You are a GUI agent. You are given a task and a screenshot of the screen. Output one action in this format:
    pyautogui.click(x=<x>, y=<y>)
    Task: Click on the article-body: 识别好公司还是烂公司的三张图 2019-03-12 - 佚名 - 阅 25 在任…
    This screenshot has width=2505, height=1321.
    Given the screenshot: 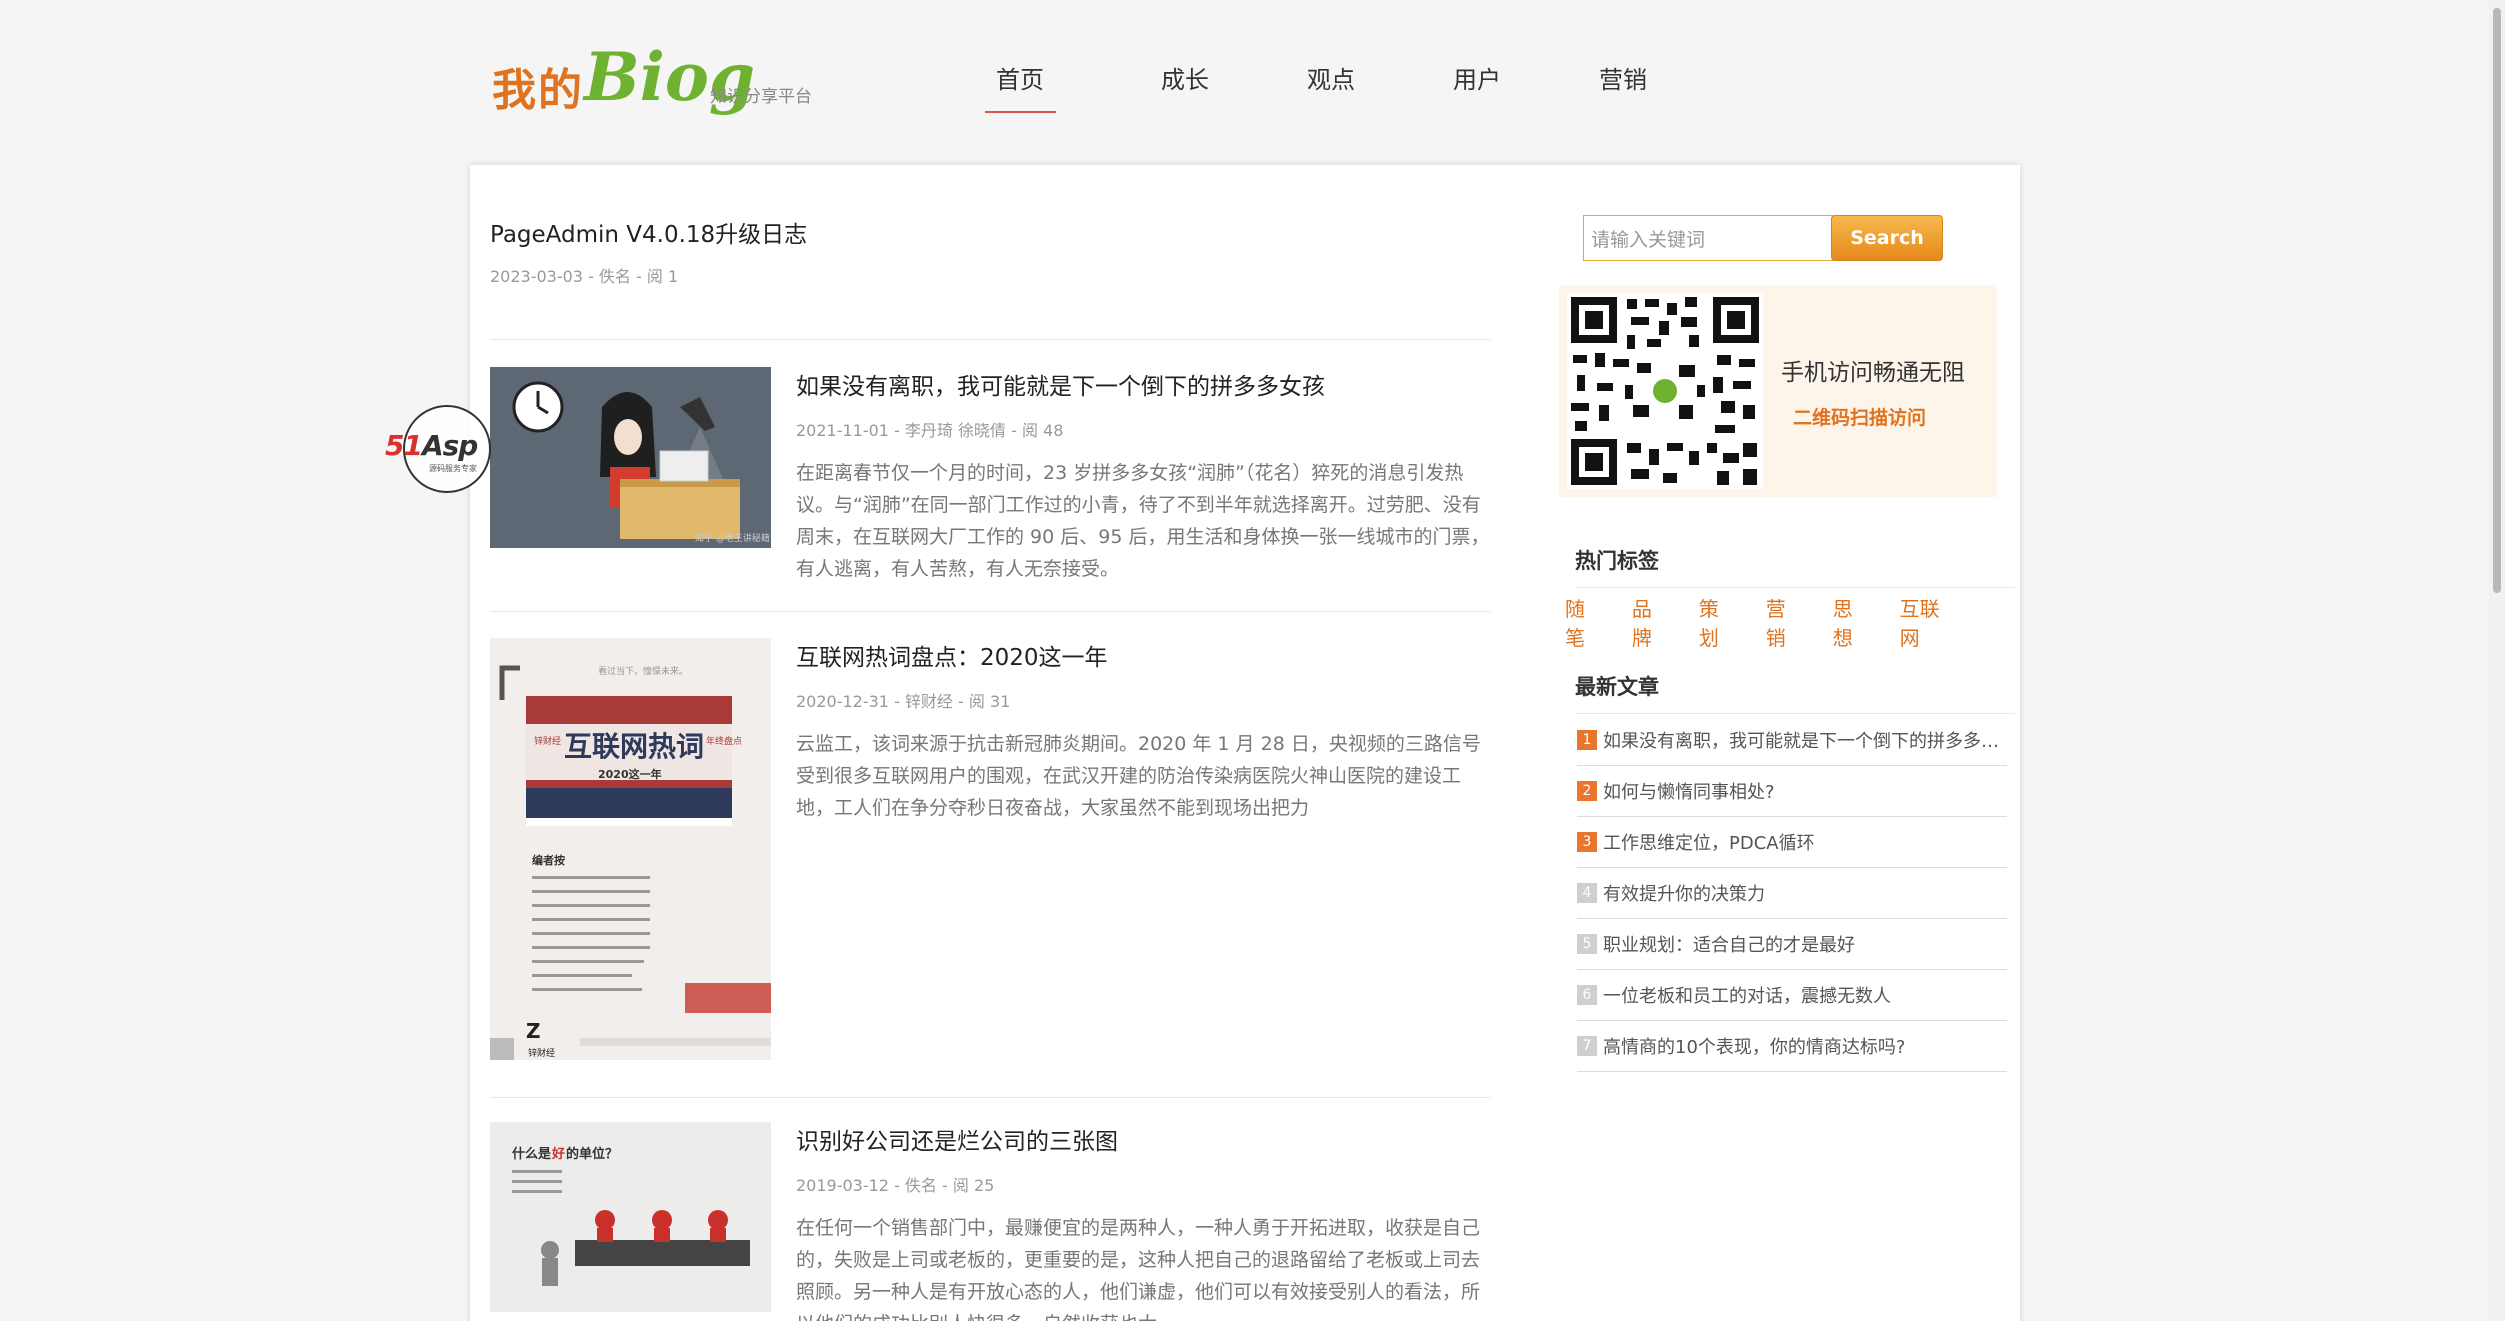 What is the action you would take?
    pyautogui.click(x=1143, y=1221)
    